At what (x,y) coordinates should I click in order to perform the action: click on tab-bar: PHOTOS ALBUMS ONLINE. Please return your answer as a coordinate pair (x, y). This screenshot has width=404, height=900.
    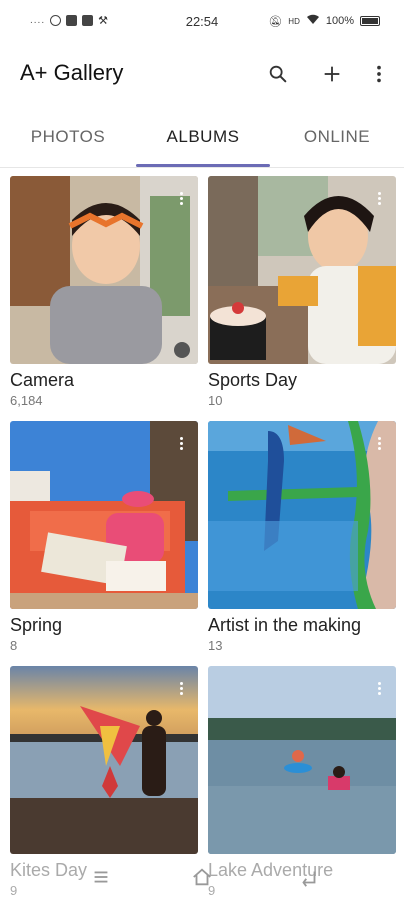
    Looking at the image, I should click on (202, 140).